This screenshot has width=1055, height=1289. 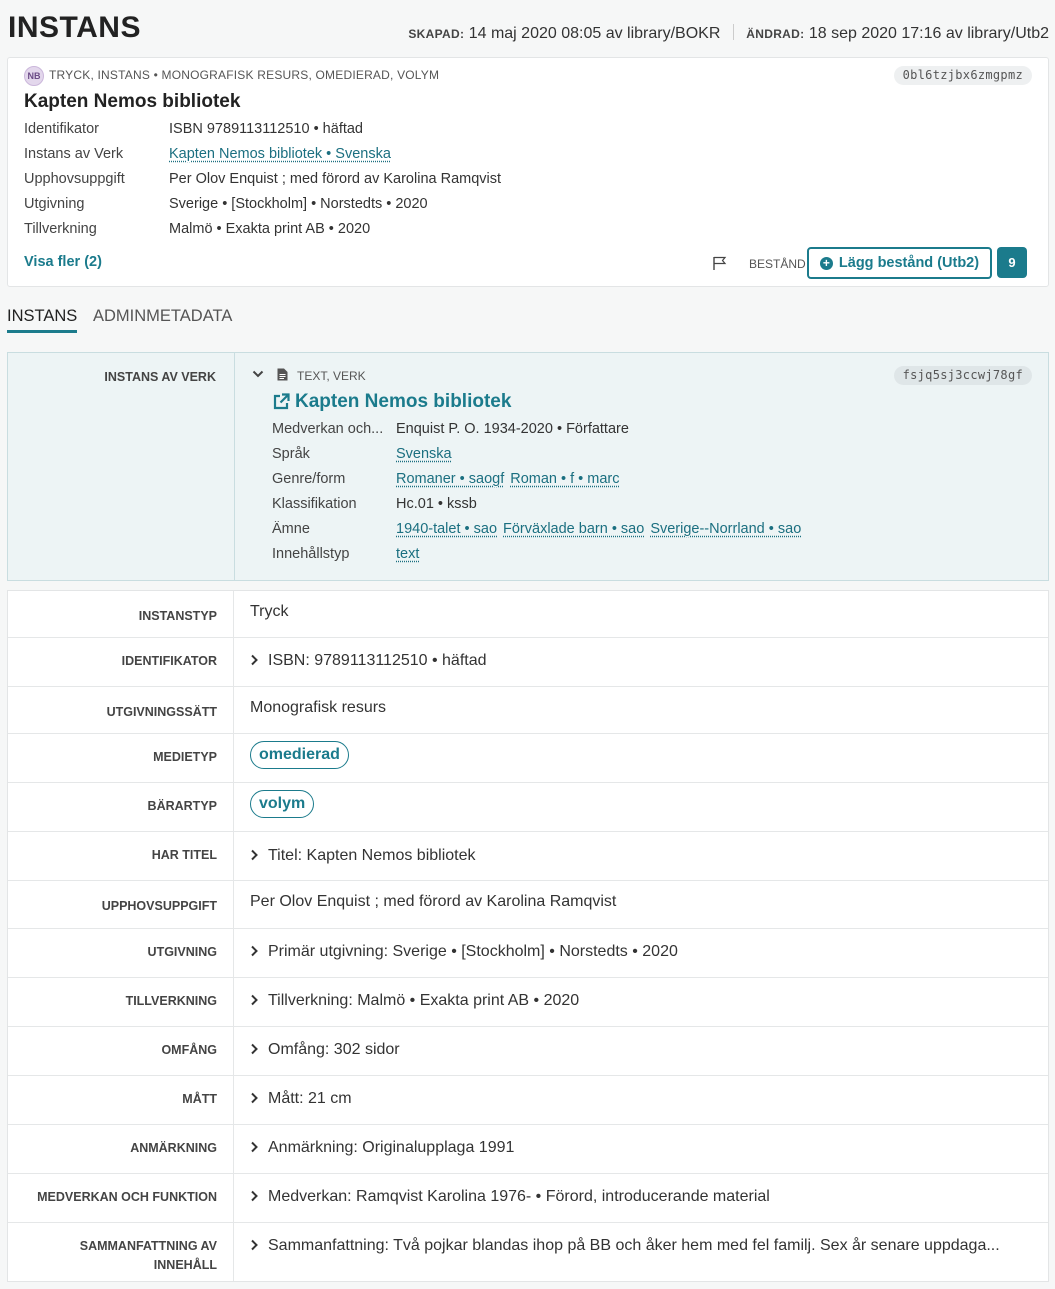 What do you see at coordinates (512, 429) in the screenshot?
I see `work-value: Enquist P. O. 1934-2020 • Författare` at bounding box center [512, 429].